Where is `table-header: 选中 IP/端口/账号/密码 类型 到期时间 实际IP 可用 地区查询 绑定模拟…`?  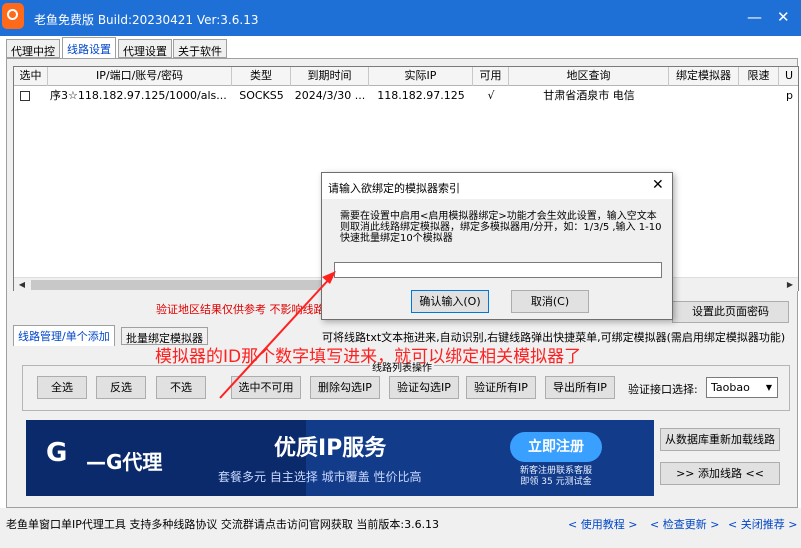 table-header: 选中 IP/端口/账号/密码 类型 到期时间 实际IP 可用 地区查询 绑定模拟… is located at coordinates (406, 76).